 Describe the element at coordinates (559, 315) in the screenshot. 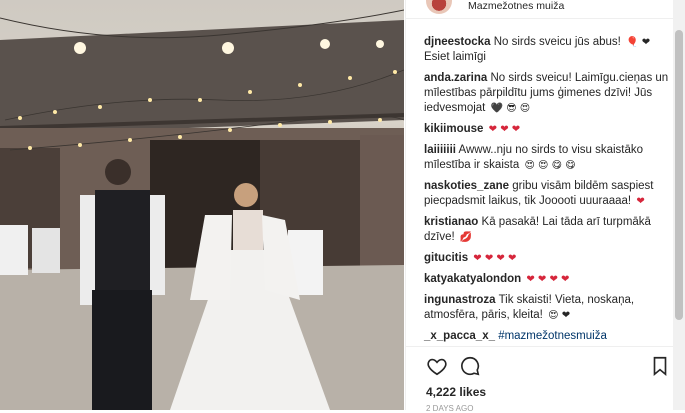

I see `comment-emoji: 😍 ❤` at that location.